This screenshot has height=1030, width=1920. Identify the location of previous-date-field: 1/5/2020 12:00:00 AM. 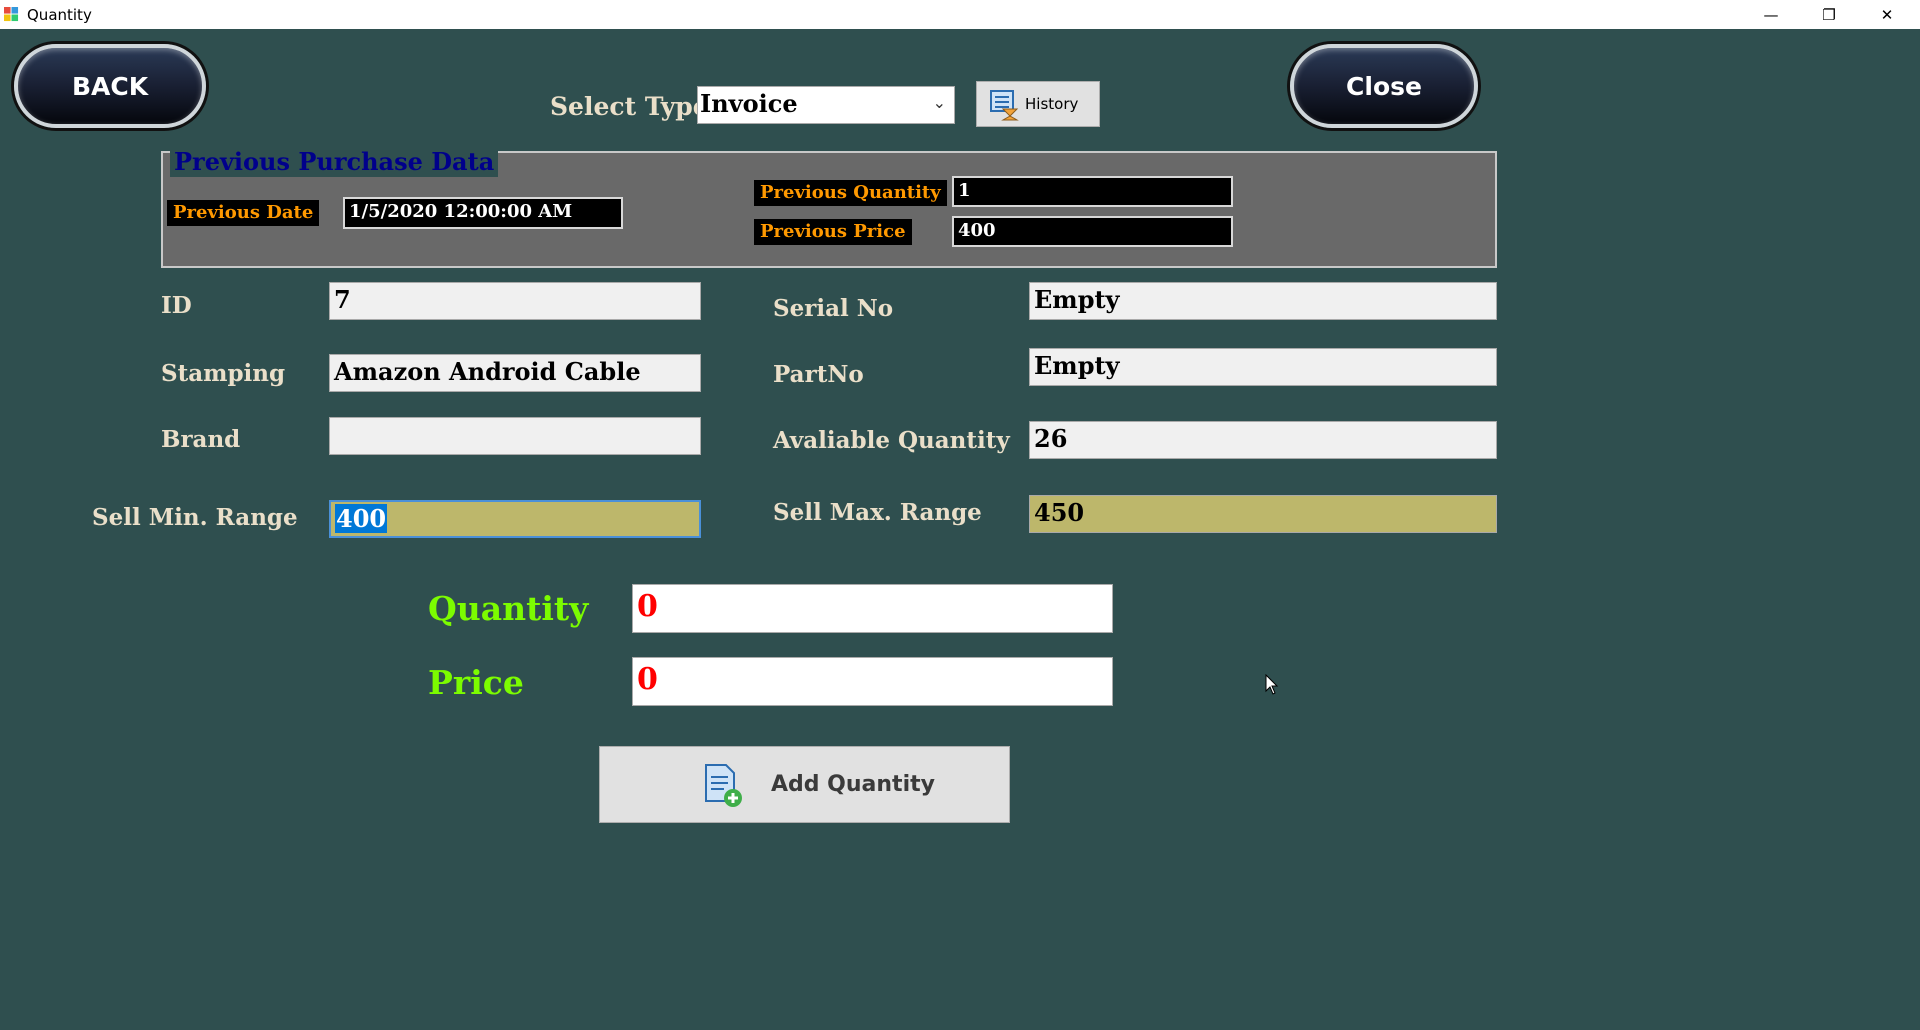
(483, 213).